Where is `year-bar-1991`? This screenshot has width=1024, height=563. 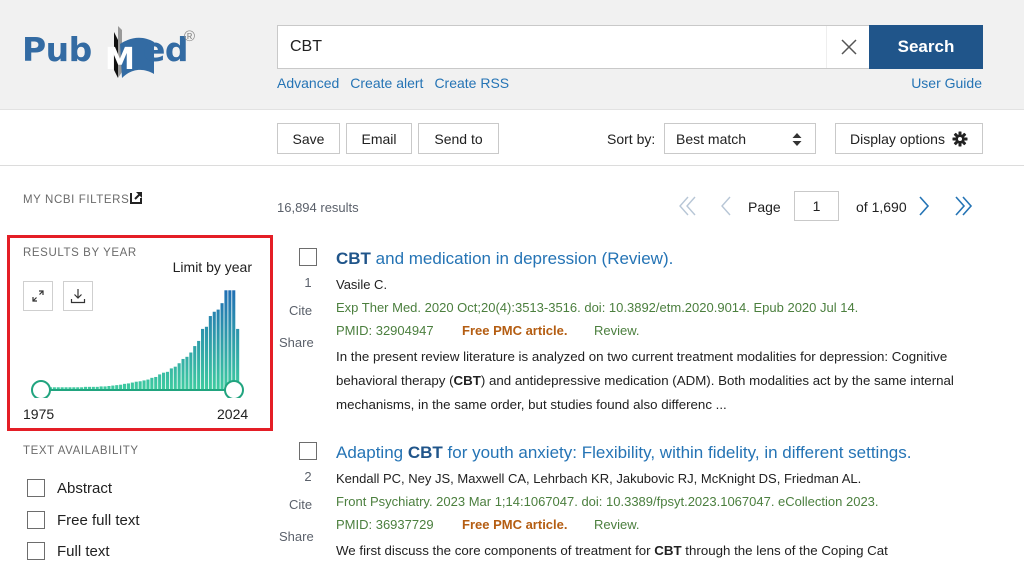 year-bar-1991 is located at coordinates (109, 387).